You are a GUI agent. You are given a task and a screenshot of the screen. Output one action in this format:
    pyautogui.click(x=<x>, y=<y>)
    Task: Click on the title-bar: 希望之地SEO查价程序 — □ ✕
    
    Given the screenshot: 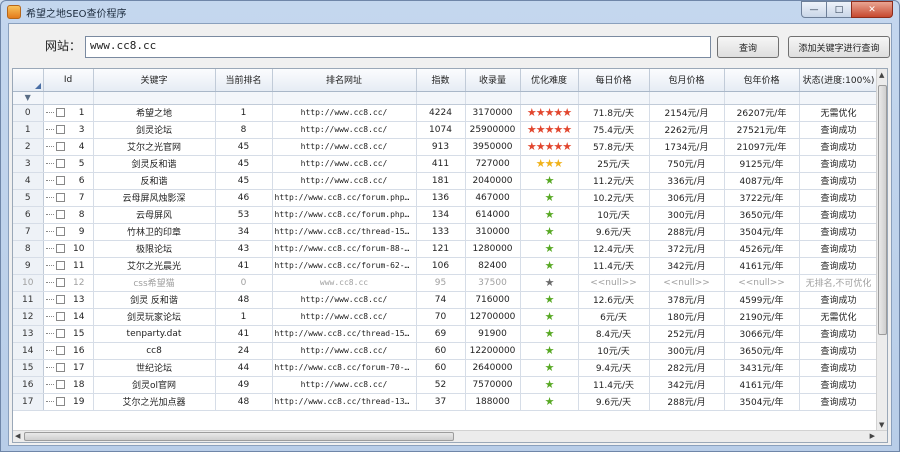 What is the action you would take?
    pyautogui.click(x=450, y=12)
    